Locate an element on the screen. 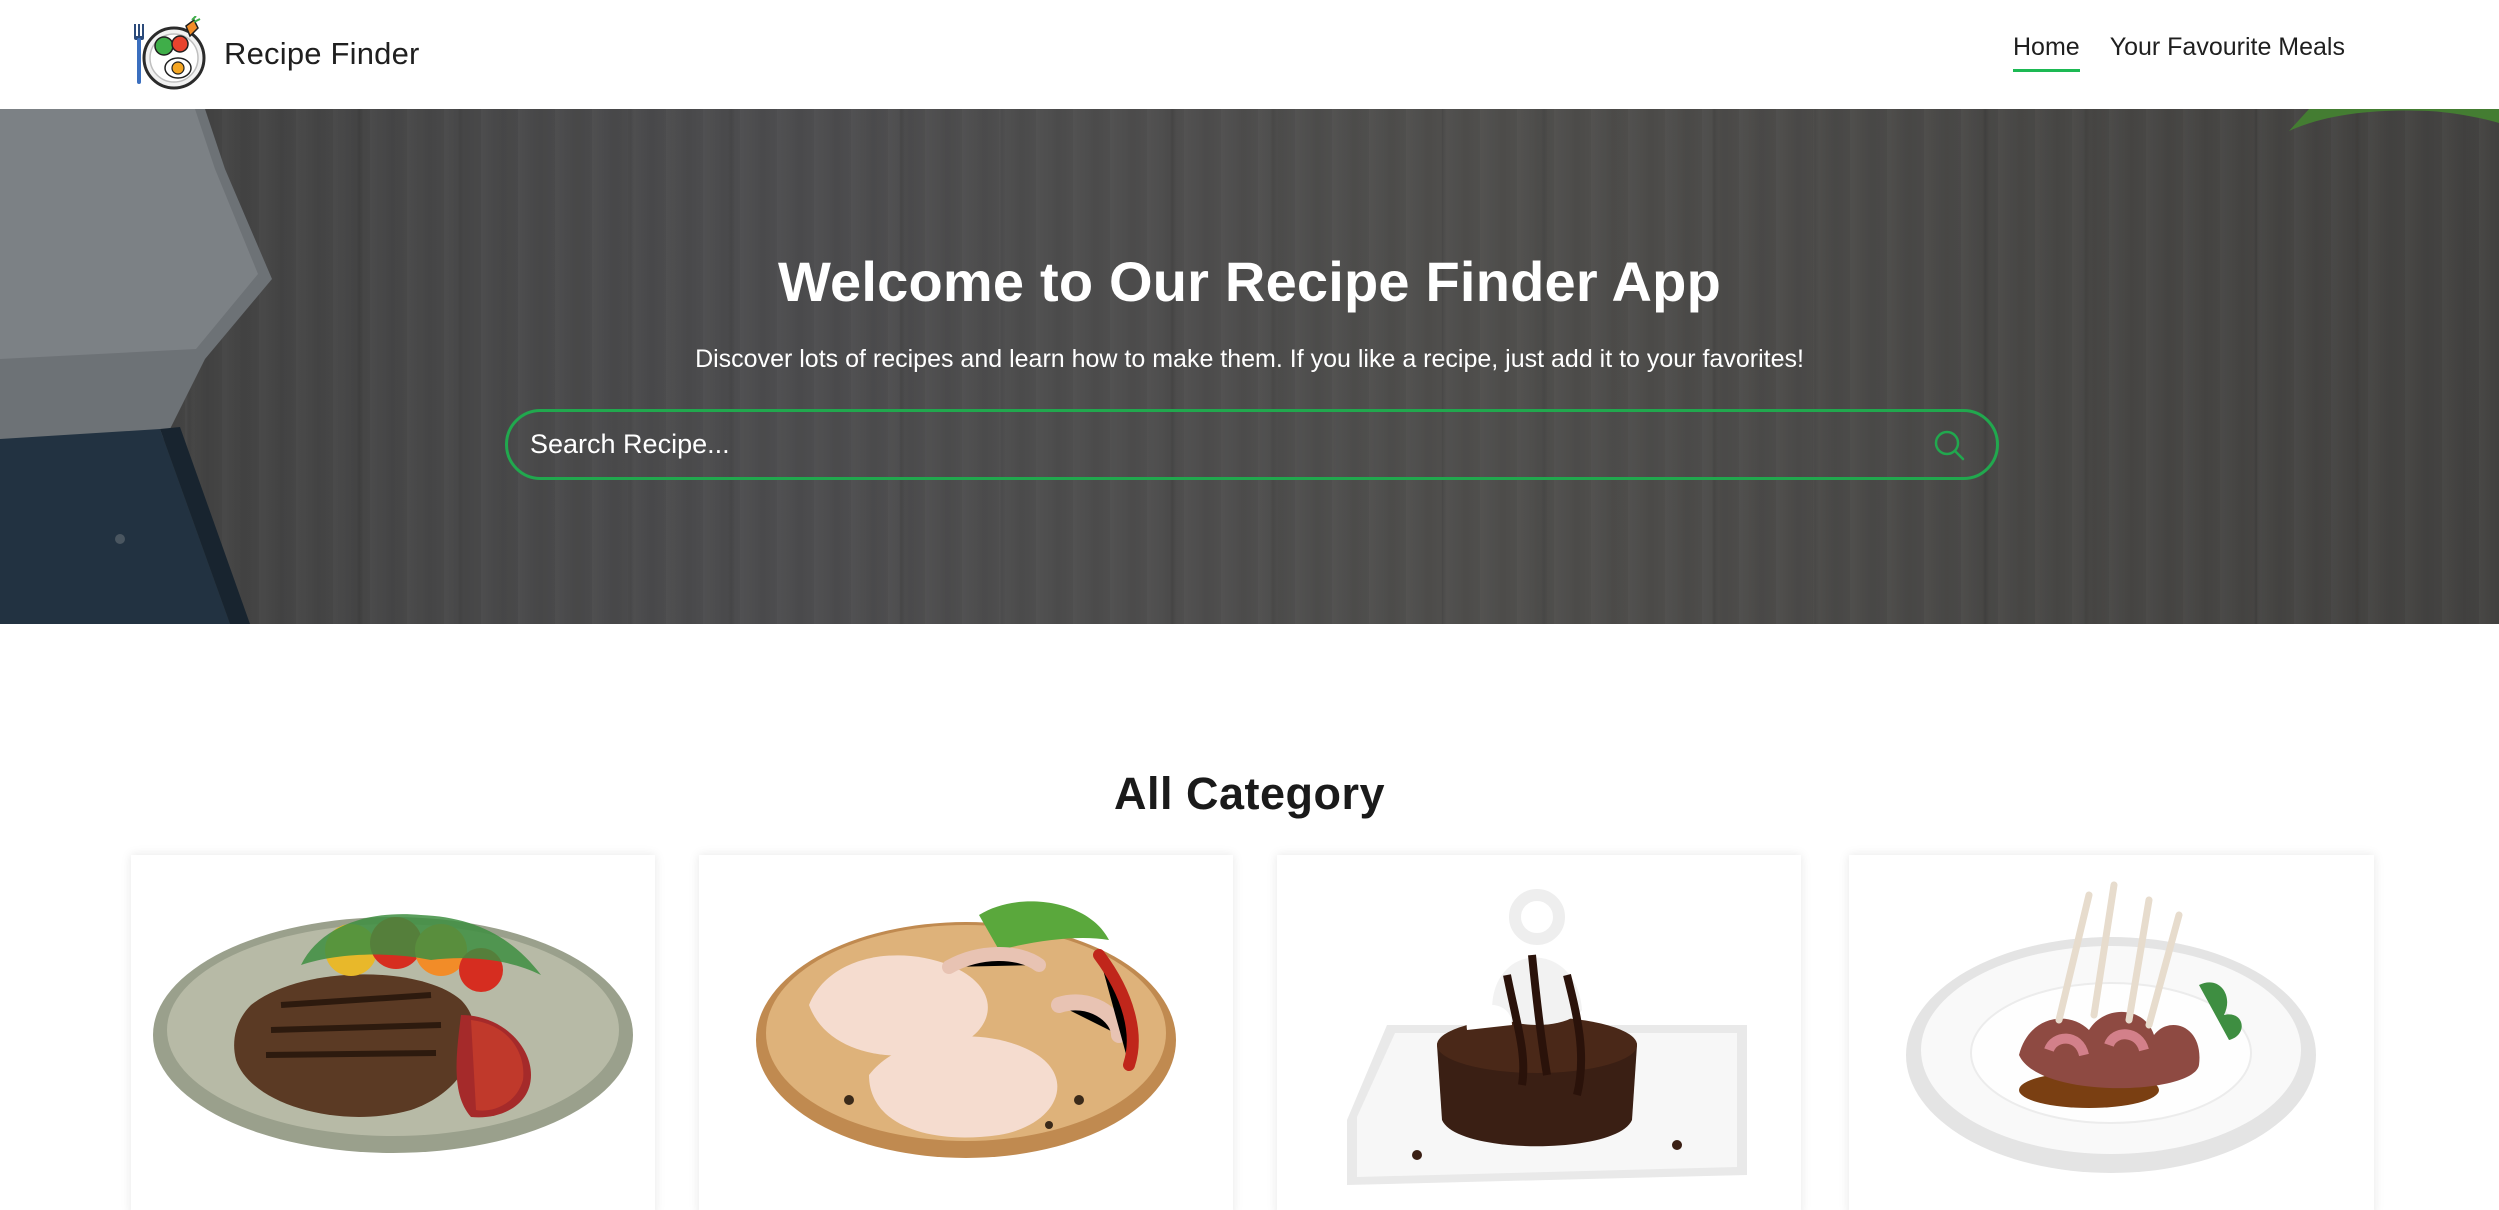 This screenshot has width=2499, height=1210. navbar: Recipe Finder Home Your Favourite Meals is located at coordinates (1249, 54).